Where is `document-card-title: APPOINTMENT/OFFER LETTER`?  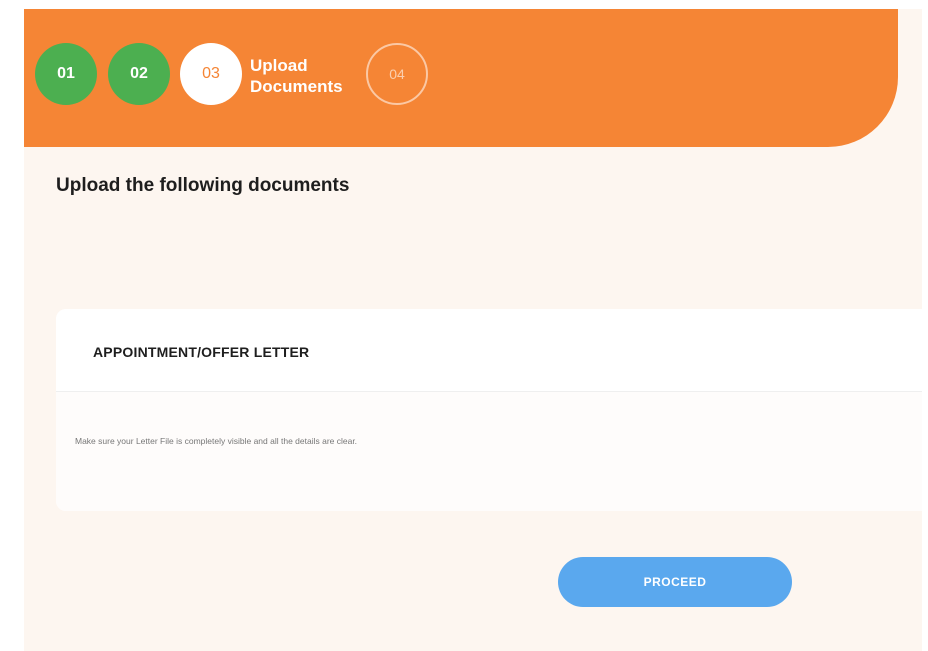
document-card-title: APPOINTMENT/OFFER LETTER is located at coordinates (201, 352).